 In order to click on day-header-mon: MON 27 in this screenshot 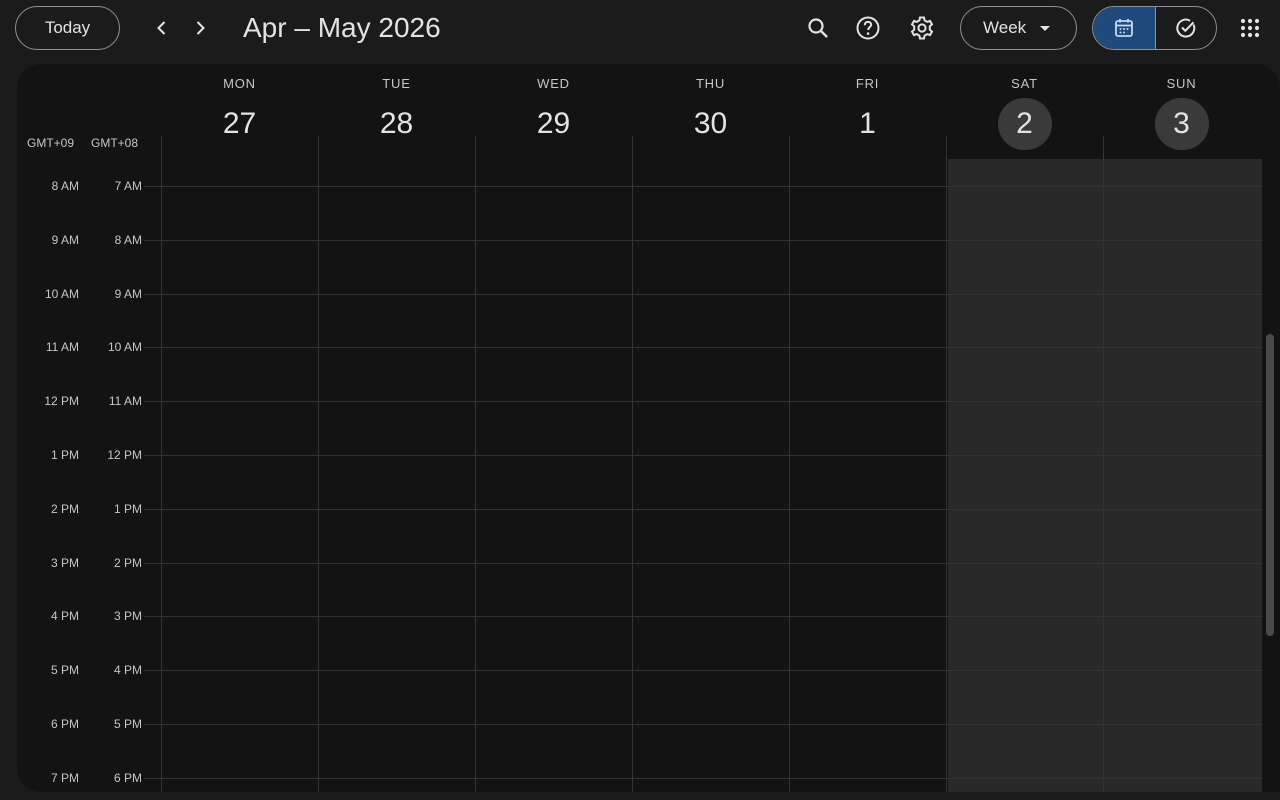, I will do `click(239, 112)`.